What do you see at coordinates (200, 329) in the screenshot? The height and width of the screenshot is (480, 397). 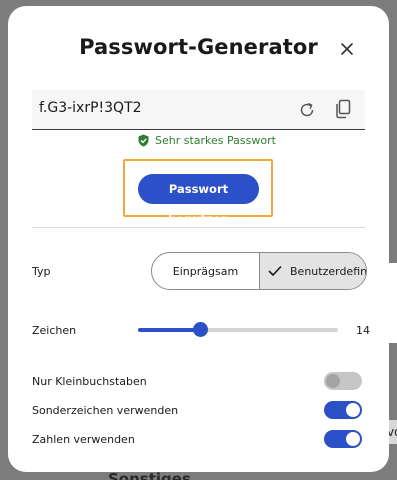 I see `slider-thumb` at bounding box center [200, 329].